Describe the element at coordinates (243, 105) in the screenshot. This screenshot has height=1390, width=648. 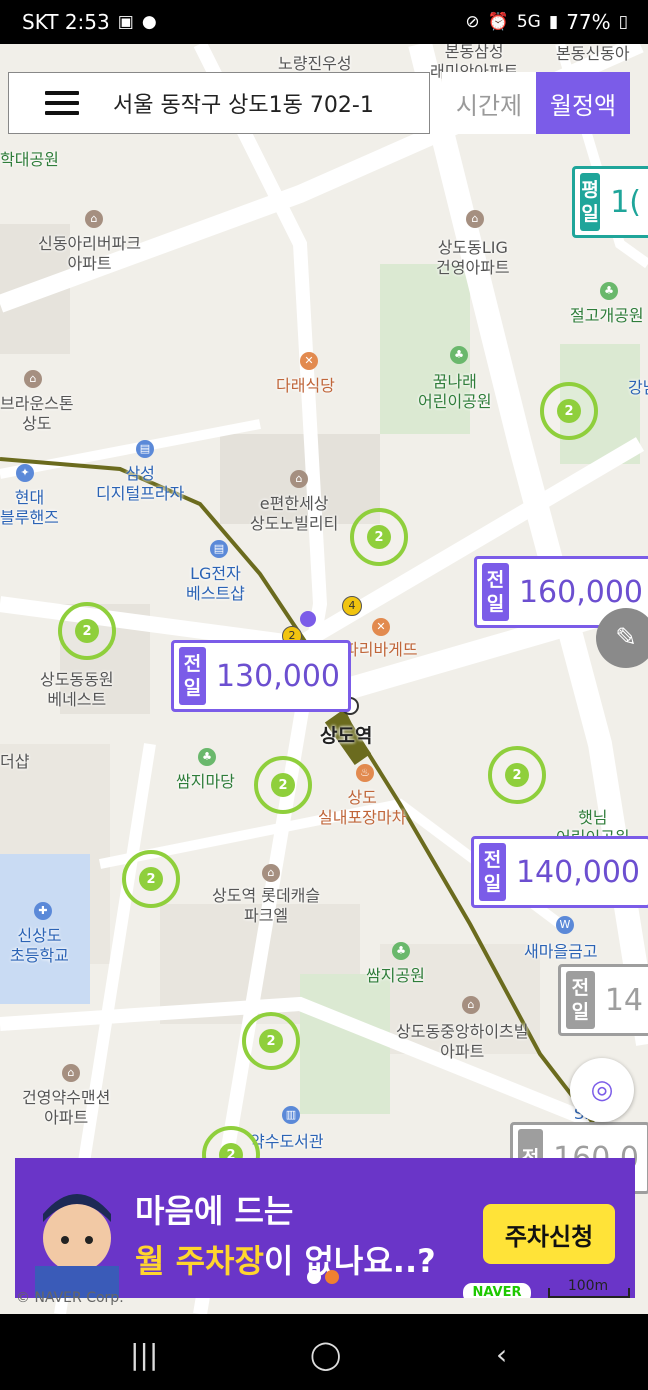
I see `current-address: 서울 동작구 상도1동 702-1` at that location.